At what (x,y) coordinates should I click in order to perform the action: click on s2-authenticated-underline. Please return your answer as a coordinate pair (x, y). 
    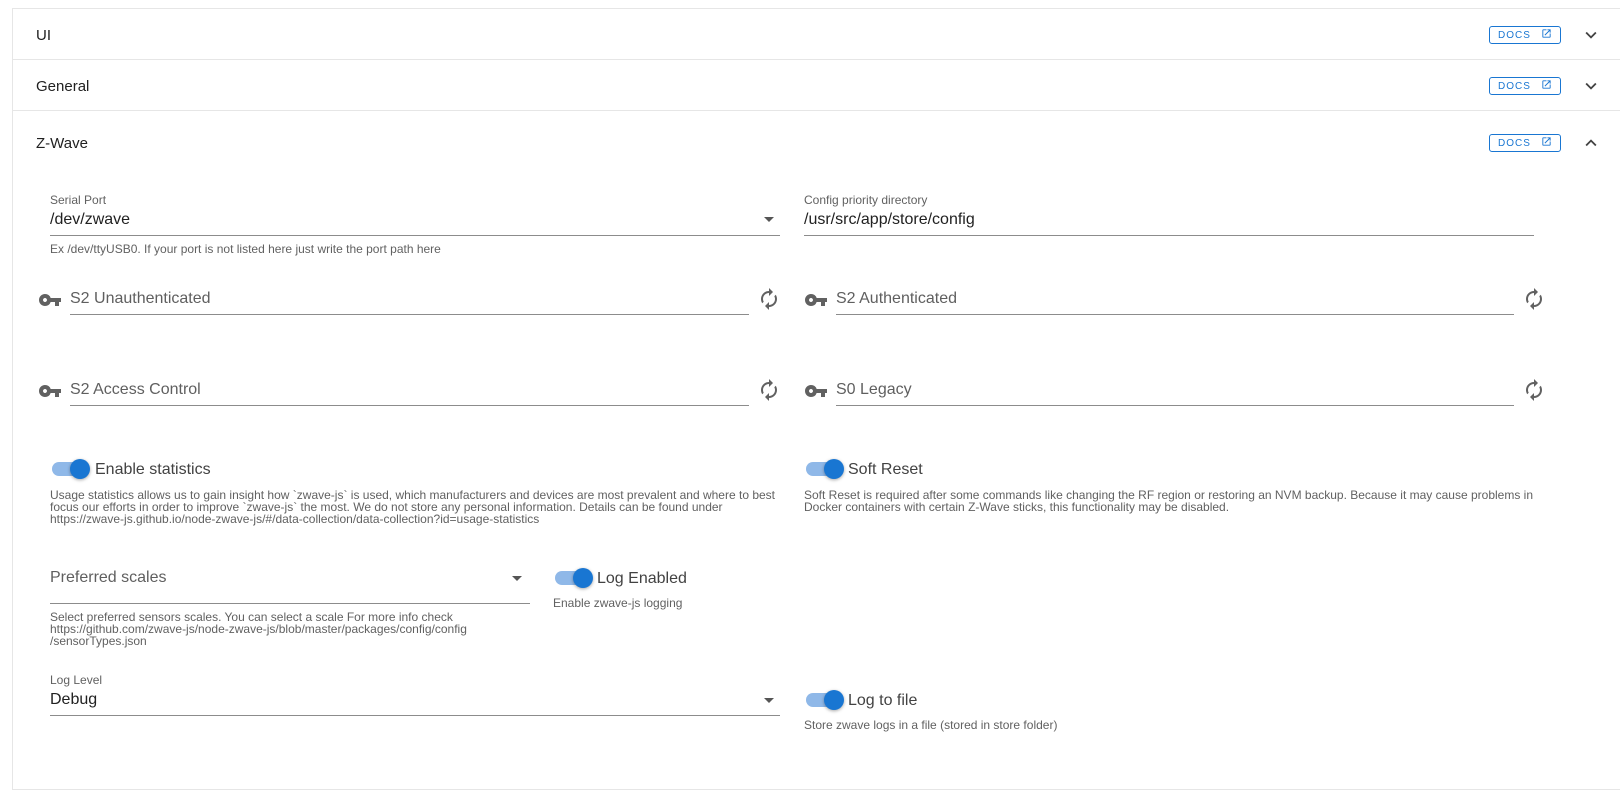
    Looking at the image, I should click on (1175, 314).